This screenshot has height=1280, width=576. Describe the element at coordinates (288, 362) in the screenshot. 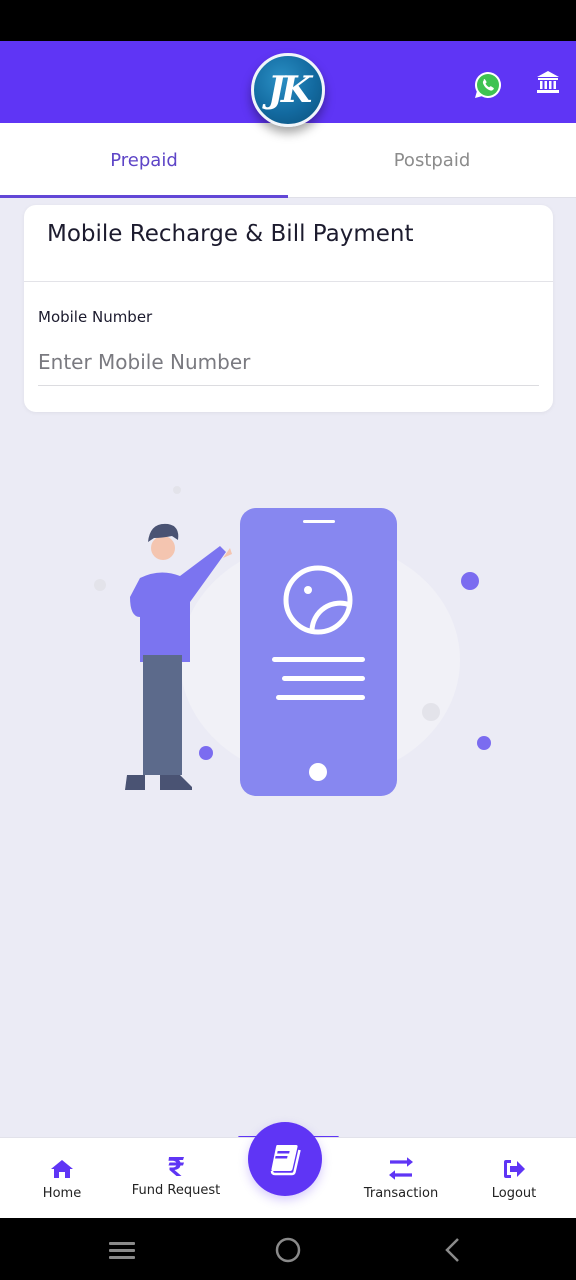

I see `mobile-number-input` at that location.